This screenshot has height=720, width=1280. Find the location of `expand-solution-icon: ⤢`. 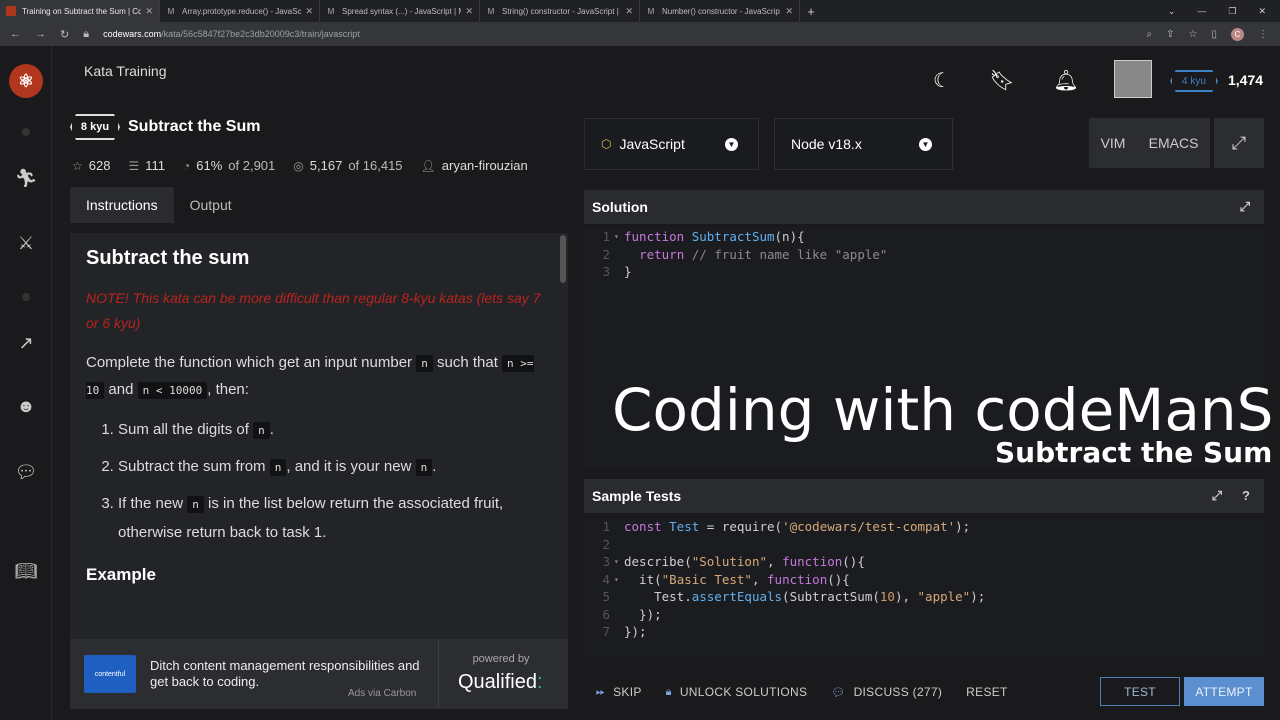

expand-solution-icon: ⤢ is located at coordinates (1245, 207).